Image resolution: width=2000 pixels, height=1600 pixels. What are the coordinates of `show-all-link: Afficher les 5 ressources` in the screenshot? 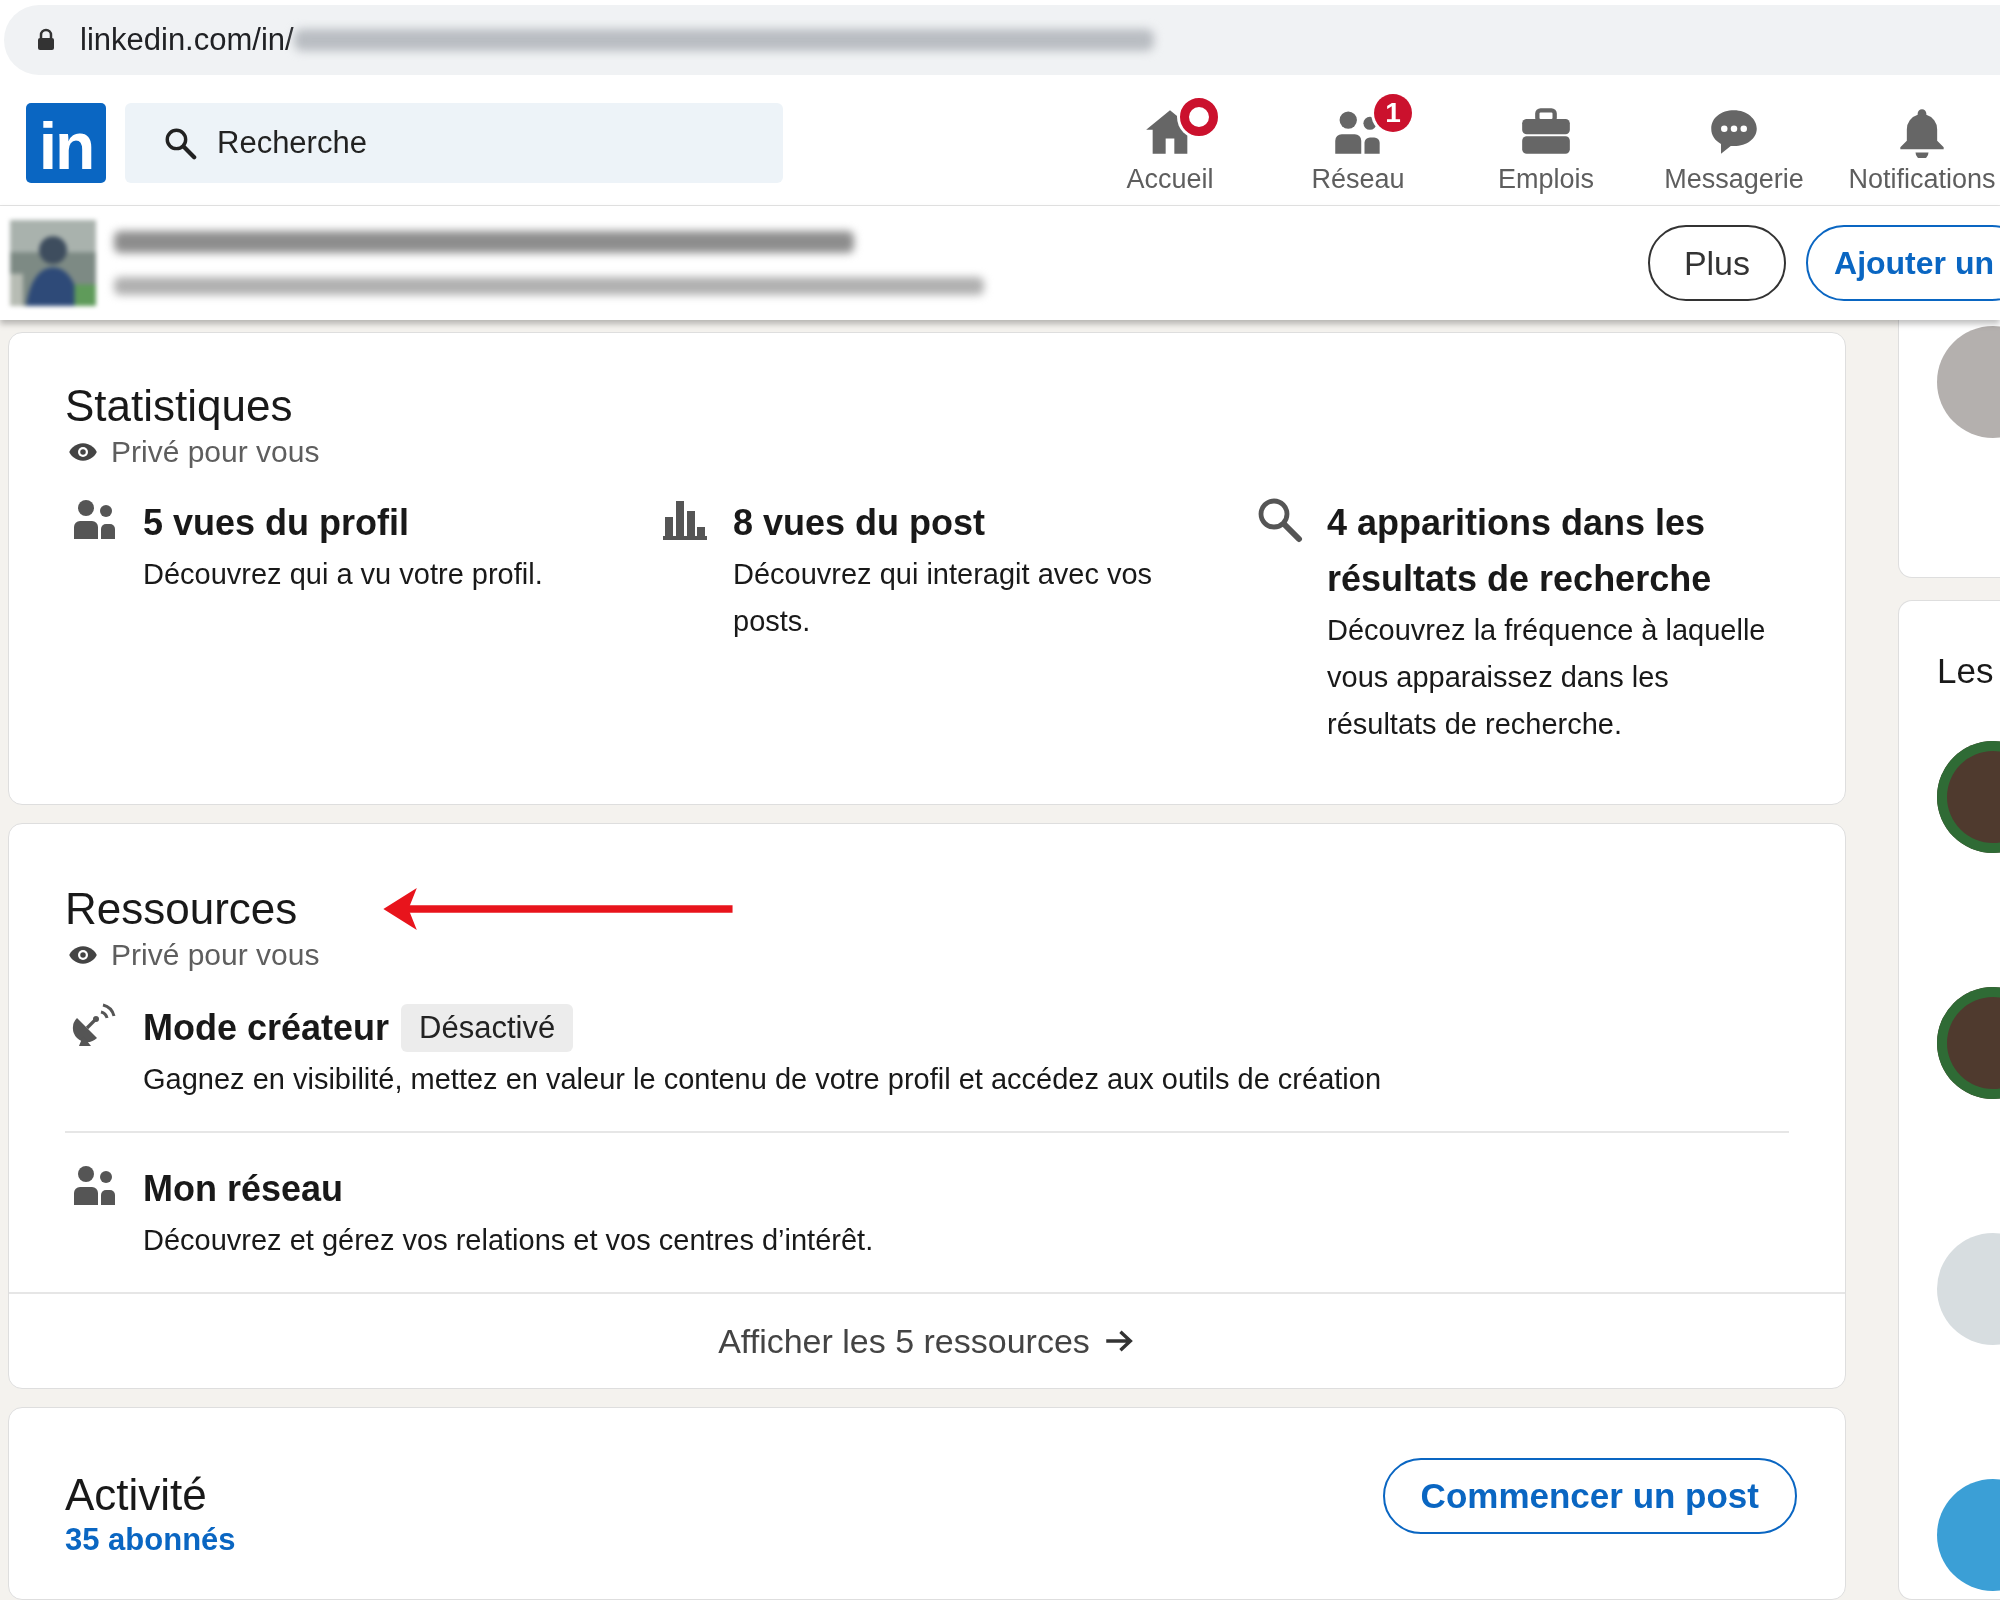 It's located at (927, 1341).